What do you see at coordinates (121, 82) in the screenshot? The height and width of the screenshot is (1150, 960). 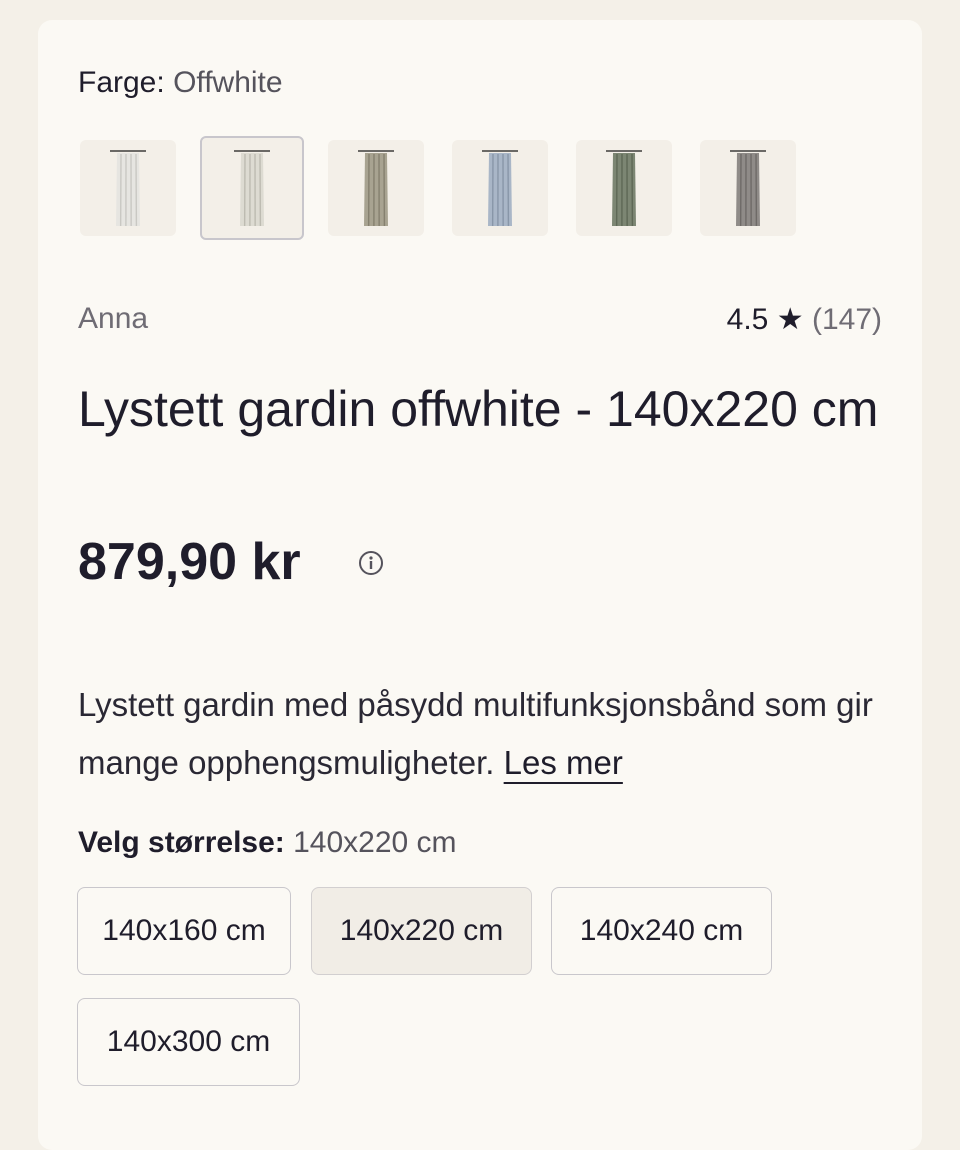 I see `color-label: Farge:` at bounding box center [121, 82].